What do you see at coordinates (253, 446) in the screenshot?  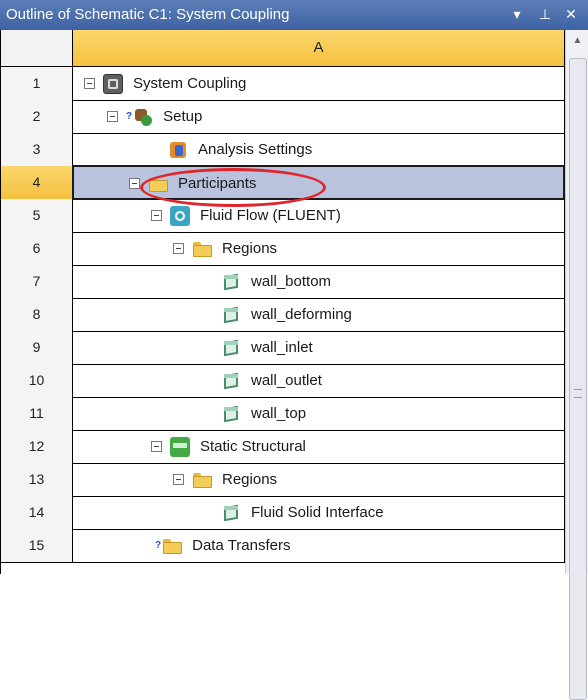 I see `tree-node-label: Static Structural` at bounding box center [253, 446].